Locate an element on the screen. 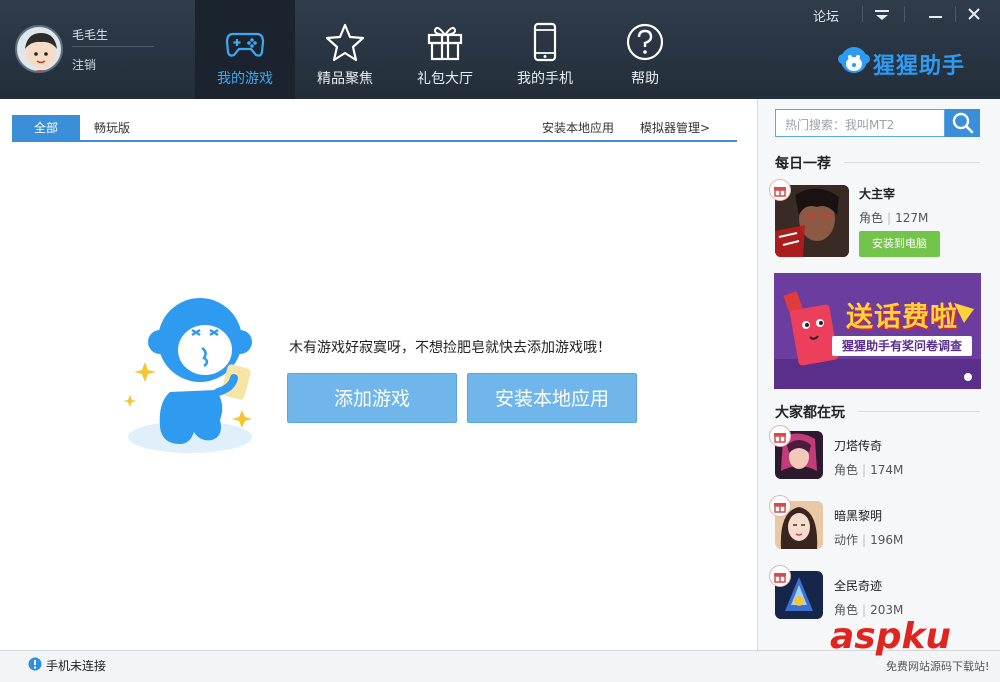 This screenshot has height=682, width=1000. search-icon is located at coordinates (963, 123).